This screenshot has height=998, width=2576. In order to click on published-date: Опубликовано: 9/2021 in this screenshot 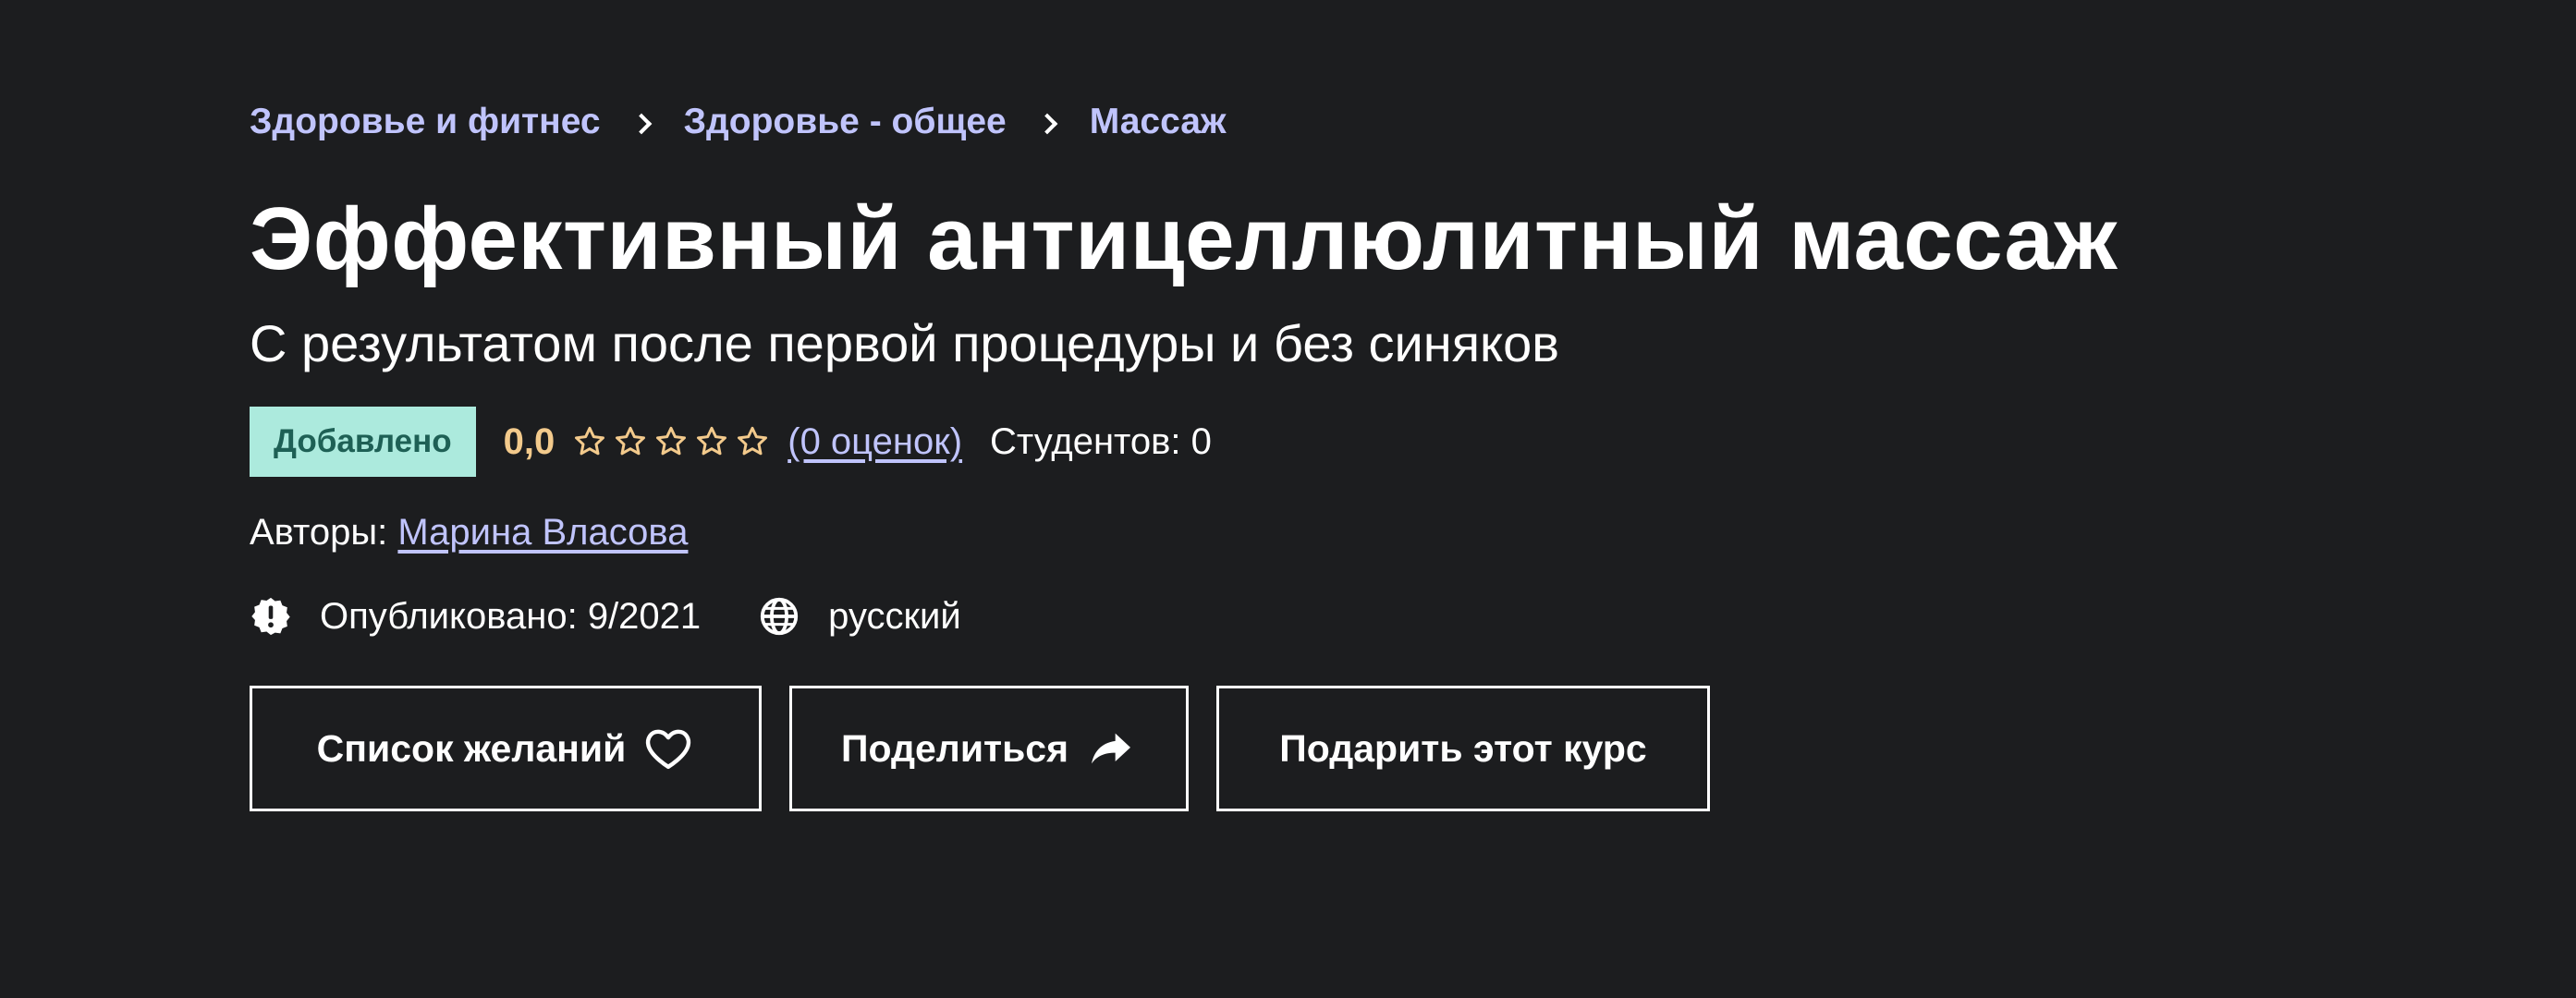, I will do `click(511, 616)`.